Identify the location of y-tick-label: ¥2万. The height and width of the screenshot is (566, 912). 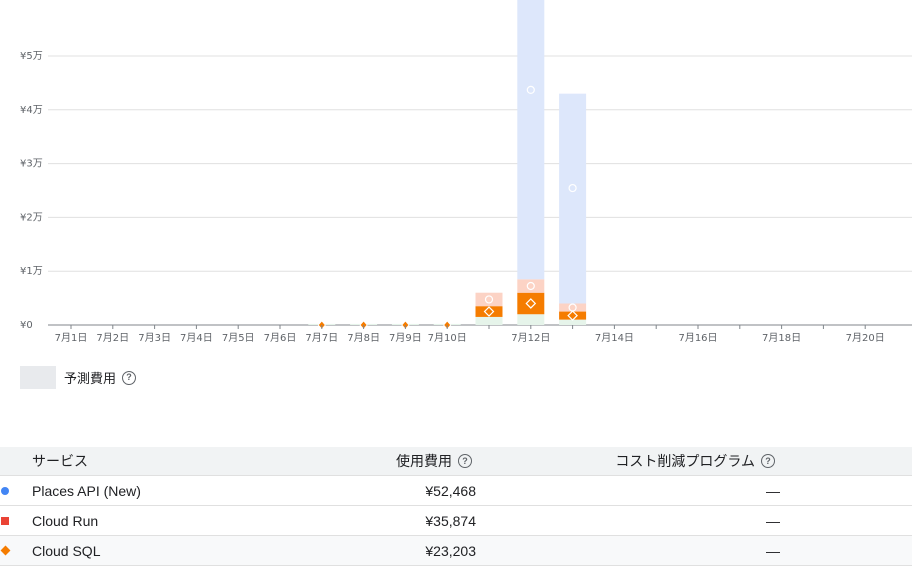
(31, 217).